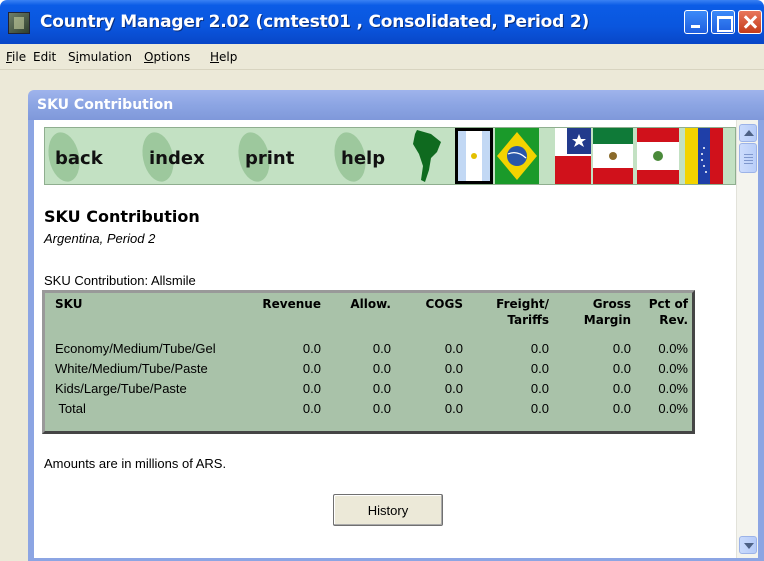 This screenshot has height=561, width=764. Describe the element at coordinates (382, 57) in the screenshot. I see `menu-bar: File Edit Simulation Options Help` at that location.